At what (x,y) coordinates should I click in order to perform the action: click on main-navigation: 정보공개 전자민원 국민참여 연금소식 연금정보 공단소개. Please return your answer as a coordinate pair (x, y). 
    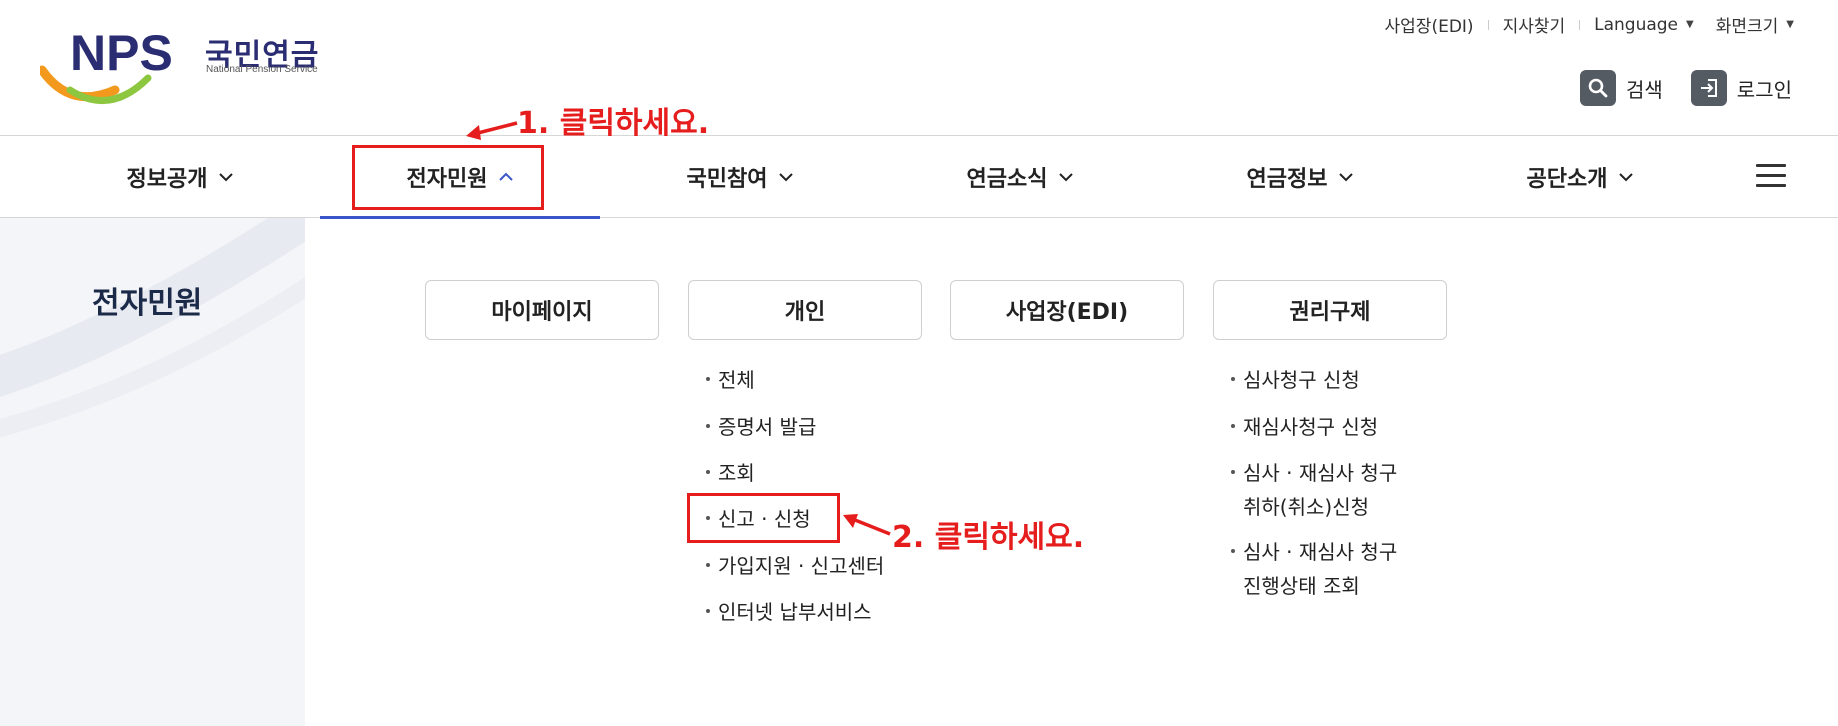
    Looking at the image, I should click on (919, 177).